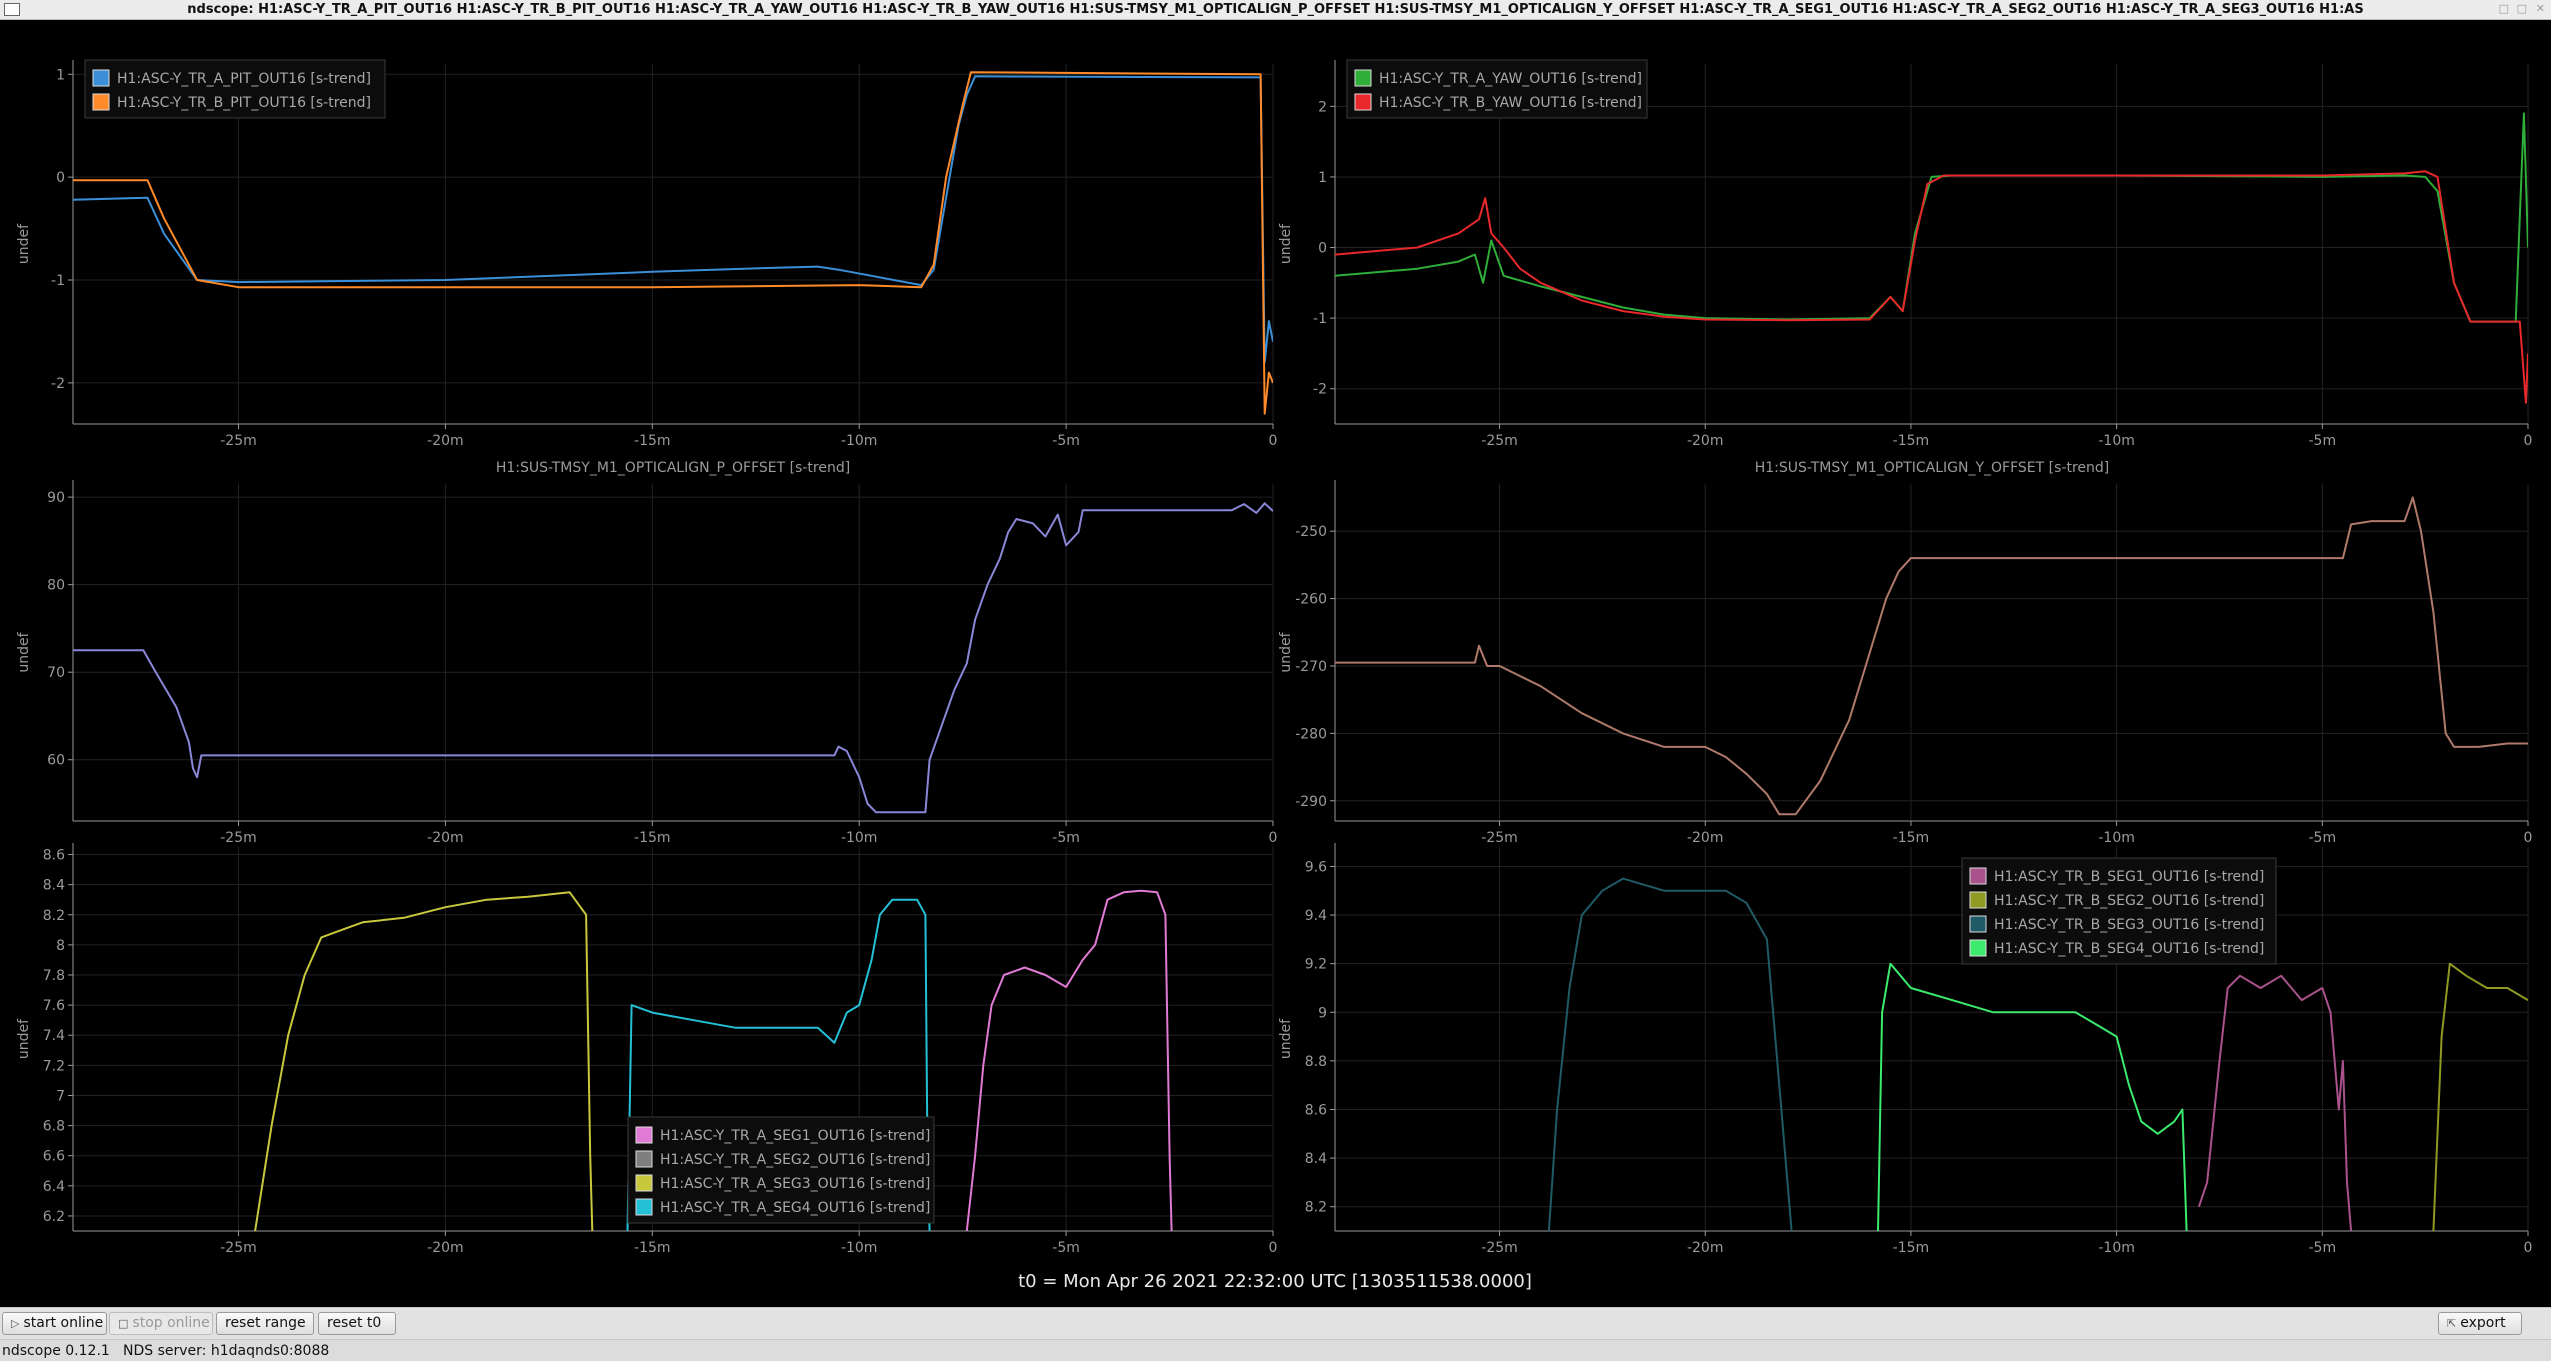 Image resolution: width=2551 pixels, height=1361 pixels. I want to click on legend-label: H1:ASC-Y_TR_B_SEG3_OUT16 [s-trend], so click(2129, 925).